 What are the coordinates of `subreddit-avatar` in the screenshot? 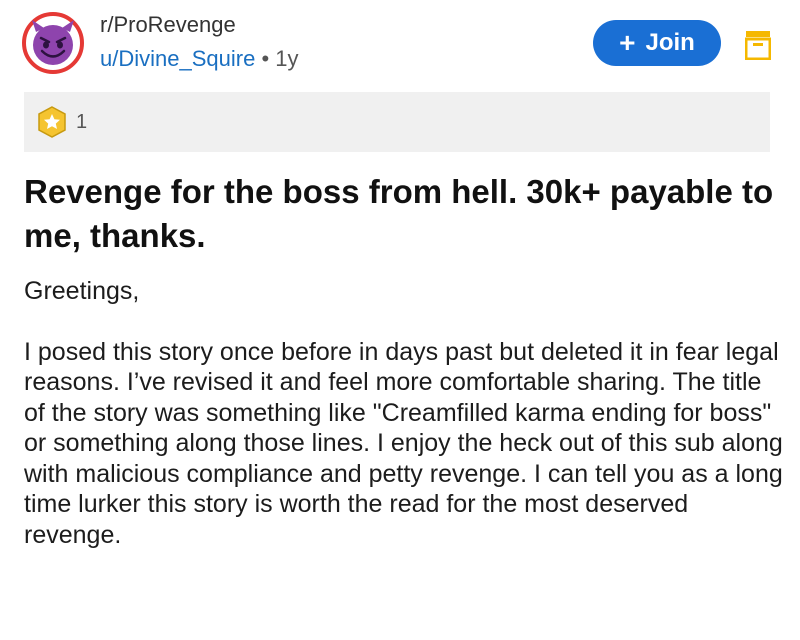 It's located at (53, 43).